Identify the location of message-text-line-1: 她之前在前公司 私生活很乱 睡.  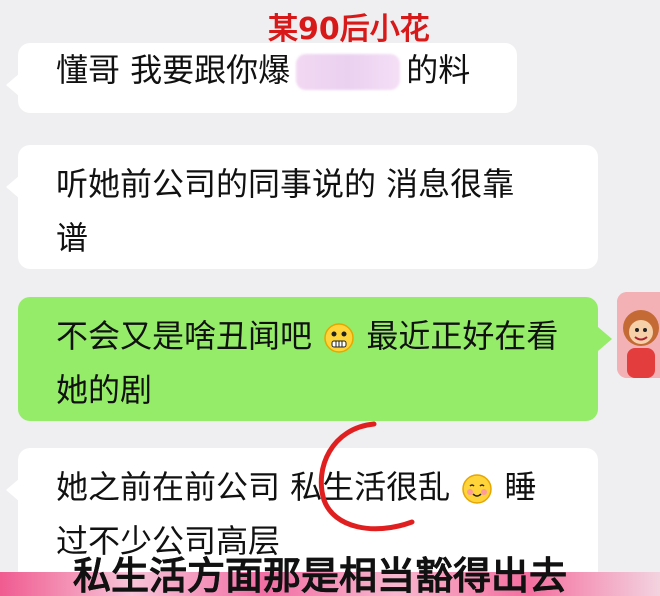
(318, 487).